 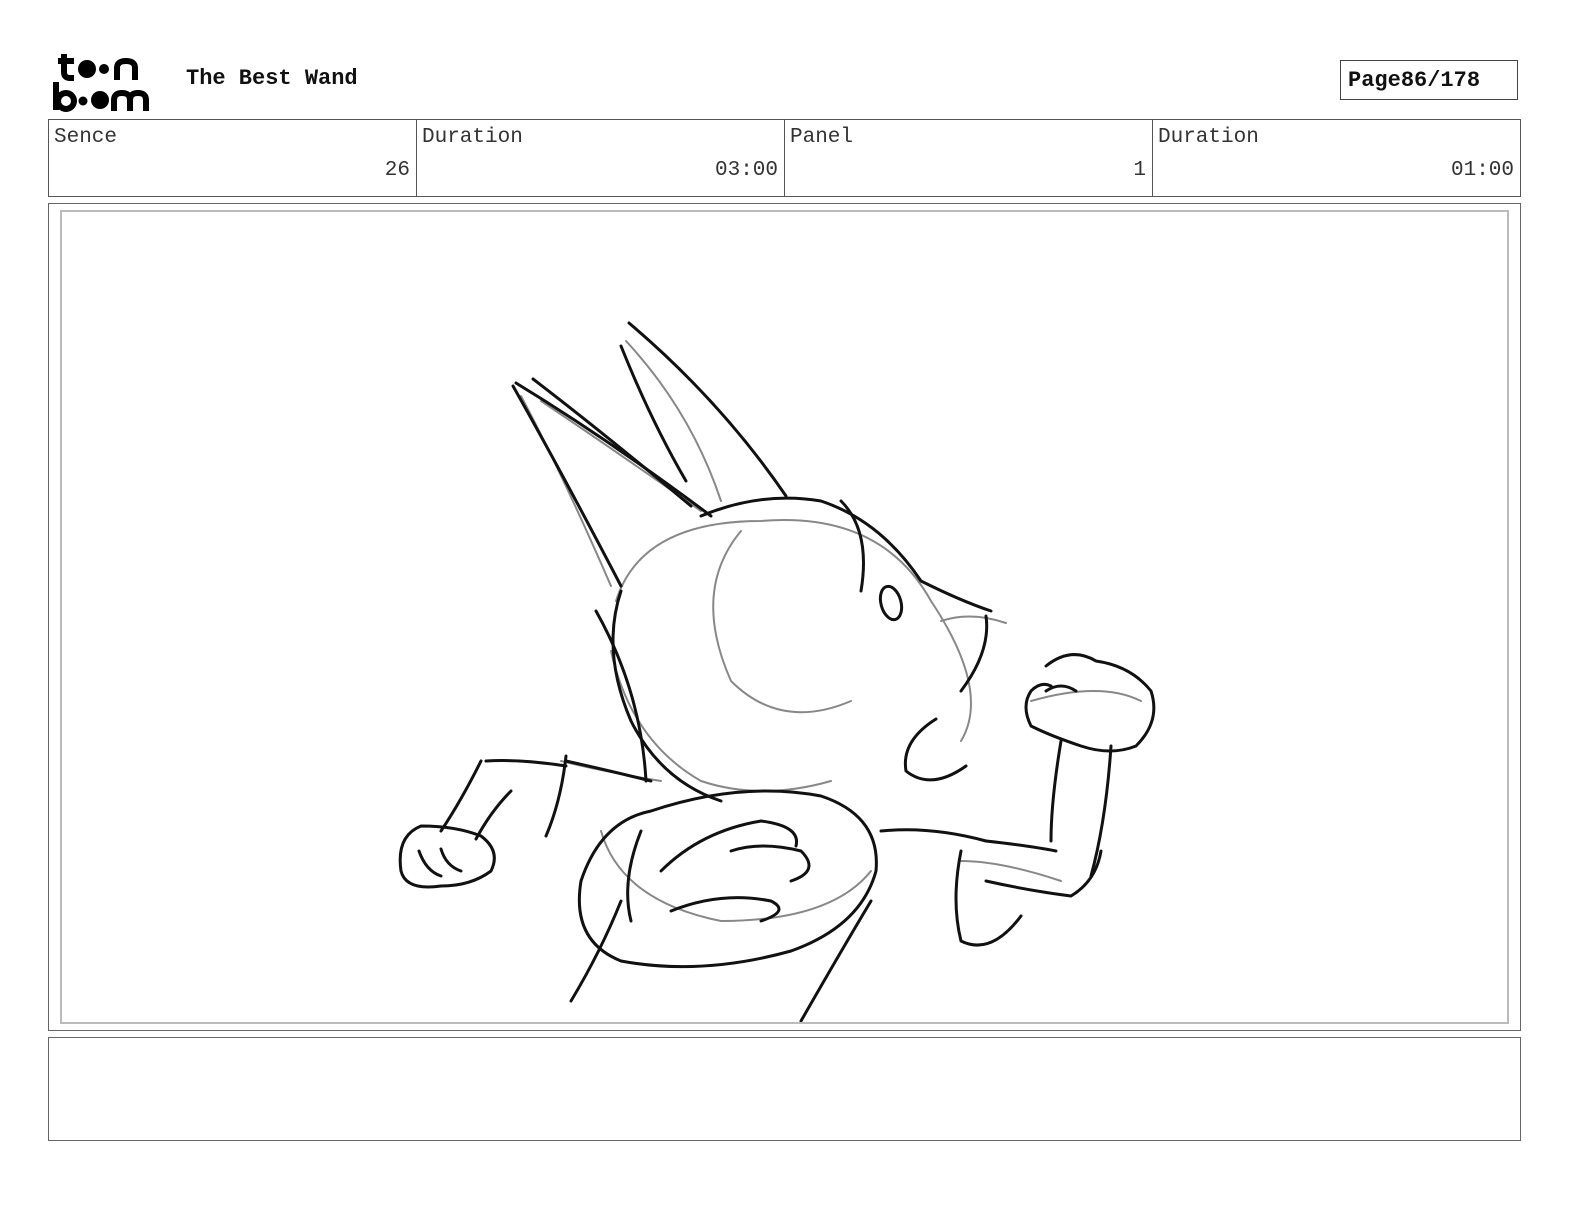 I want to click on scene-value: 26, so click(x=397, y=170).